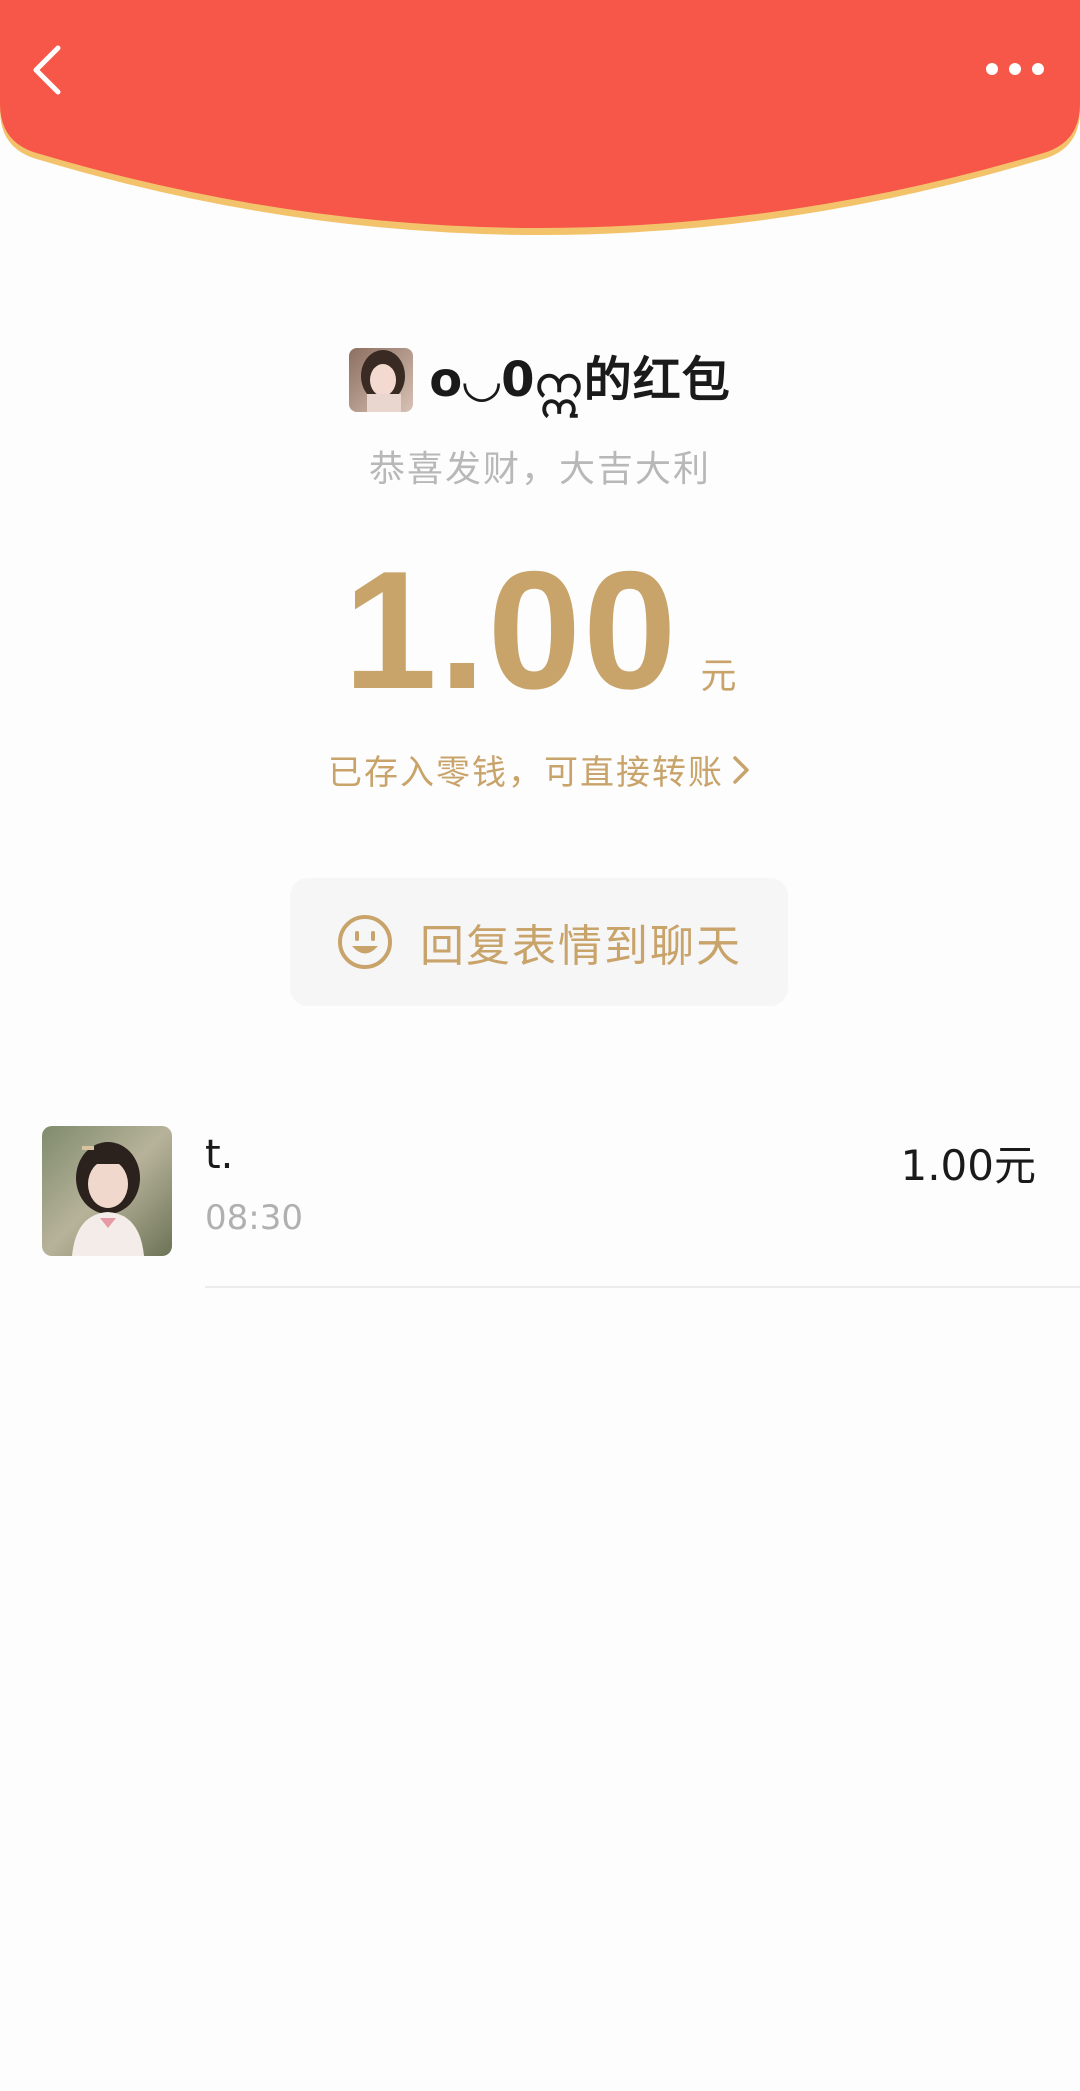  I want to click on receiver-name: t., so click(219, 1155).